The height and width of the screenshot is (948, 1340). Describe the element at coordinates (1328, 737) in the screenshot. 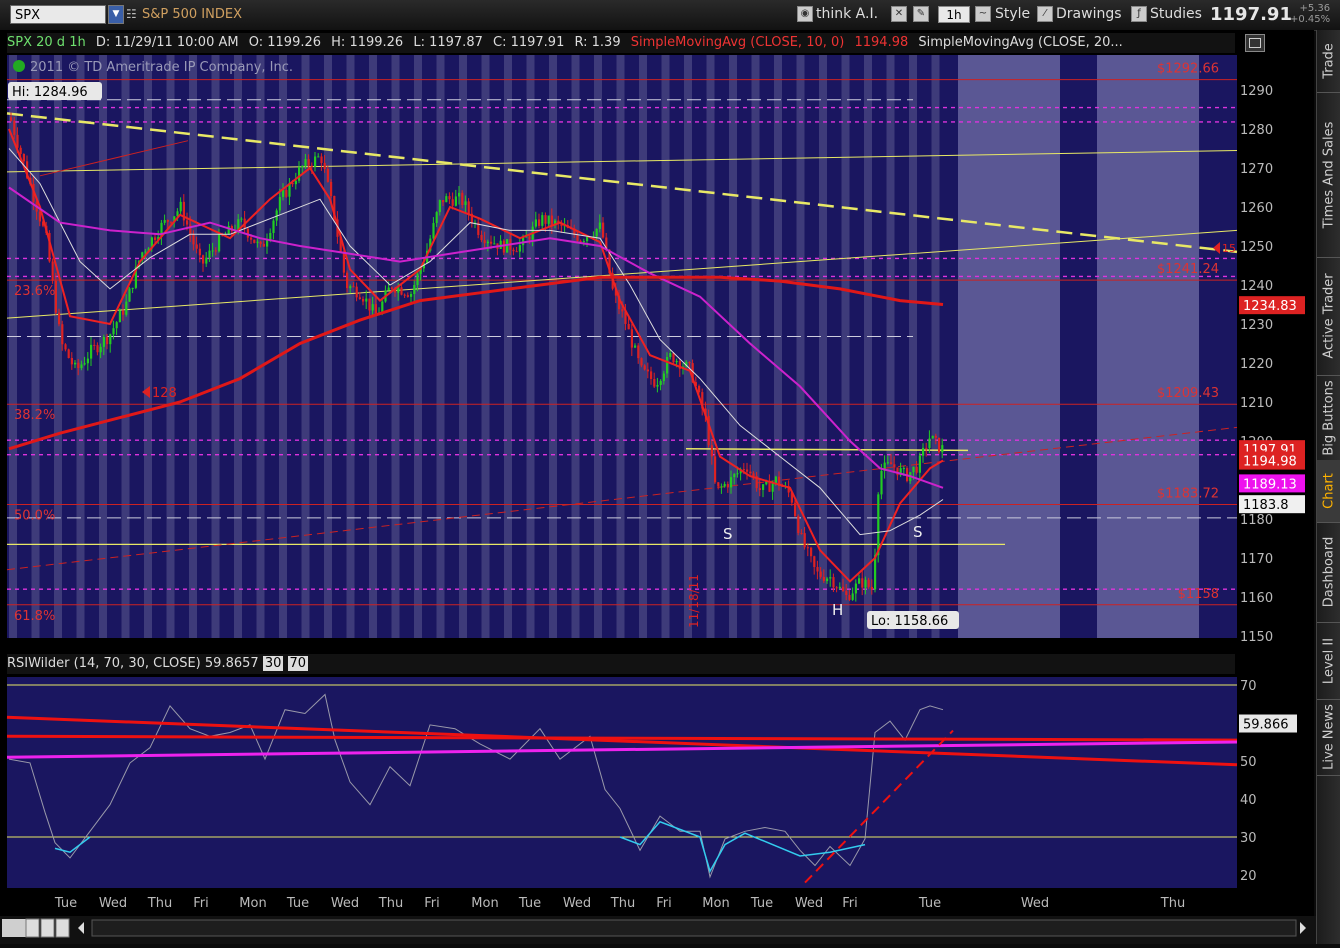

I see `side-tab-live-news: Live News` at that location.